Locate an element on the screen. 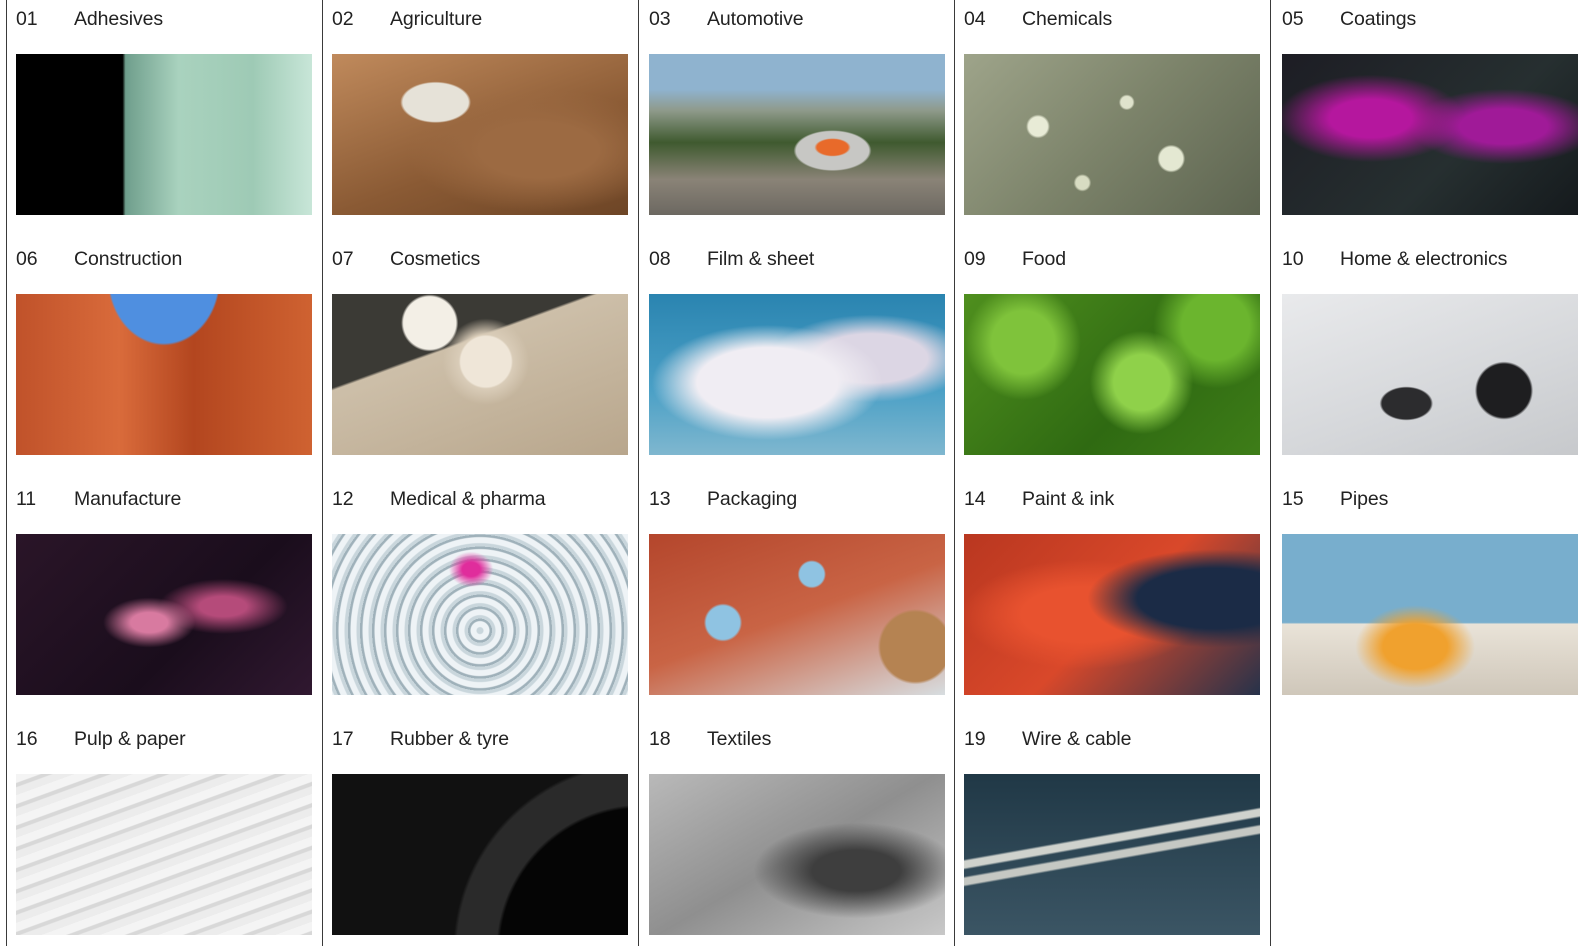  industry-tile: 06 Construction is located at coordinates (164, 350).